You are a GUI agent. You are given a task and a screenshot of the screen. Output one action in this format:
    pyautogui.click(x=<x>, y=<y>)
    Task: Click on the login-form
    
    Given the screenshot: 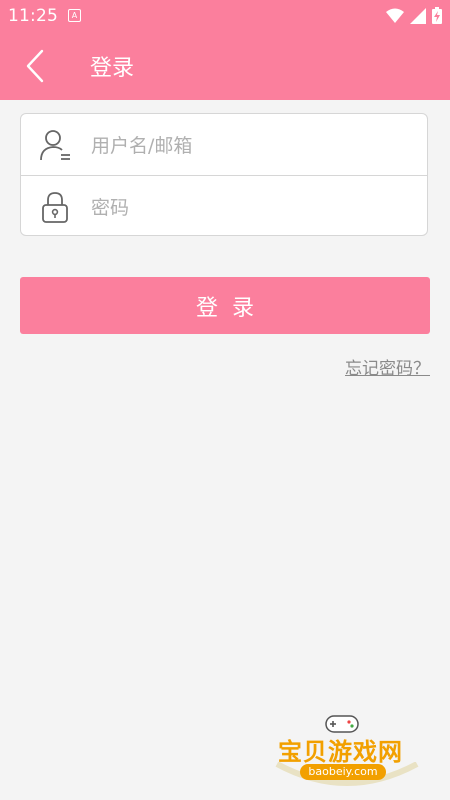 What is the action you would take?
    pyautogui.click(x=224, y=176)
    